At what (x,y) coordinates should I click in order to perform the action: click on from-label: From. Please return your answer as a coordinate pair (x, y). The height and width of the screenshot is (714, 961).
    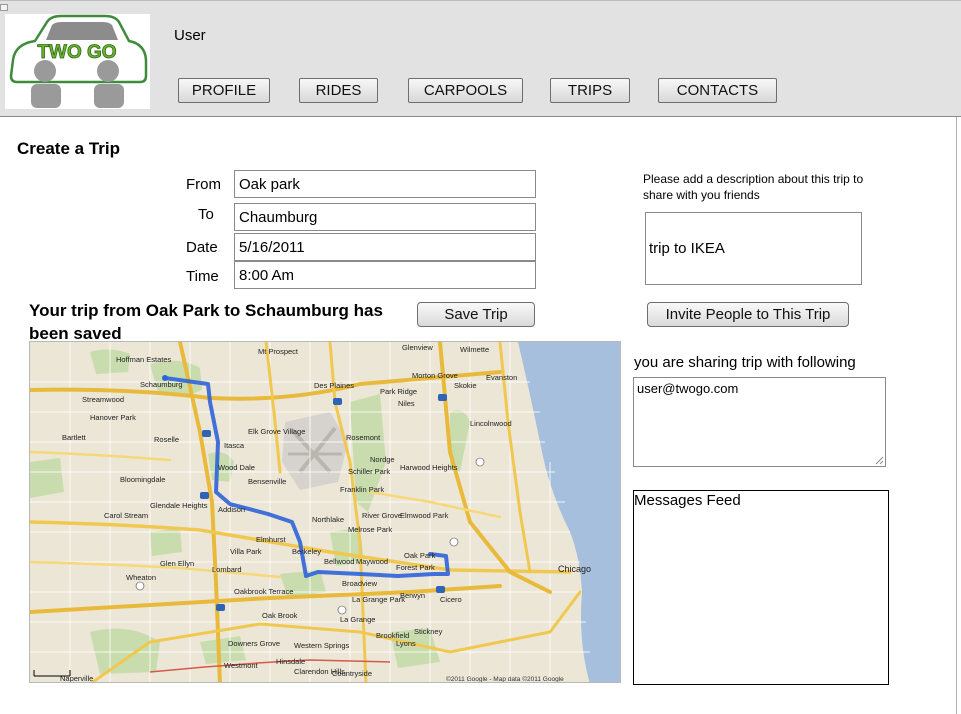
    Looking at the image, I should click on (203, 184).